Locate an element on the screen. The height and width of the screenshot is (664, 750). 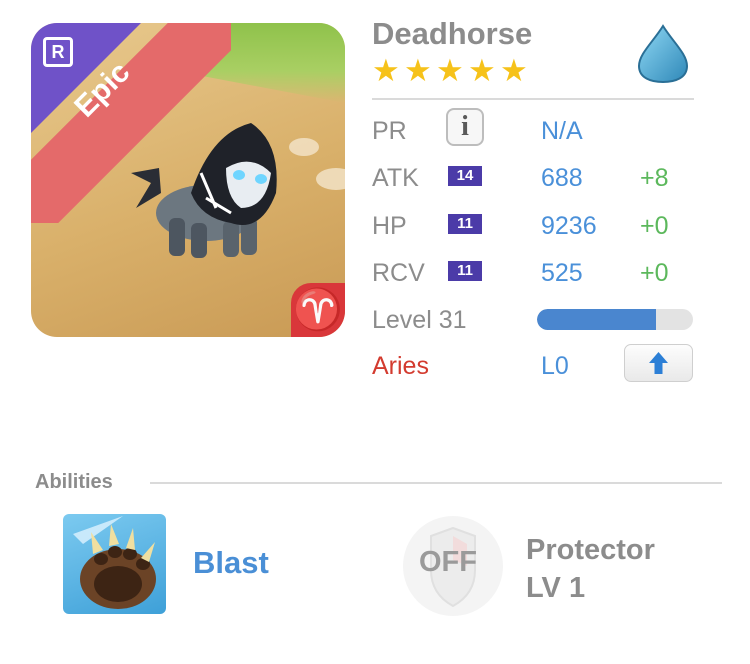
passive-ability-title: Protector is located at coordinates (590, 550).